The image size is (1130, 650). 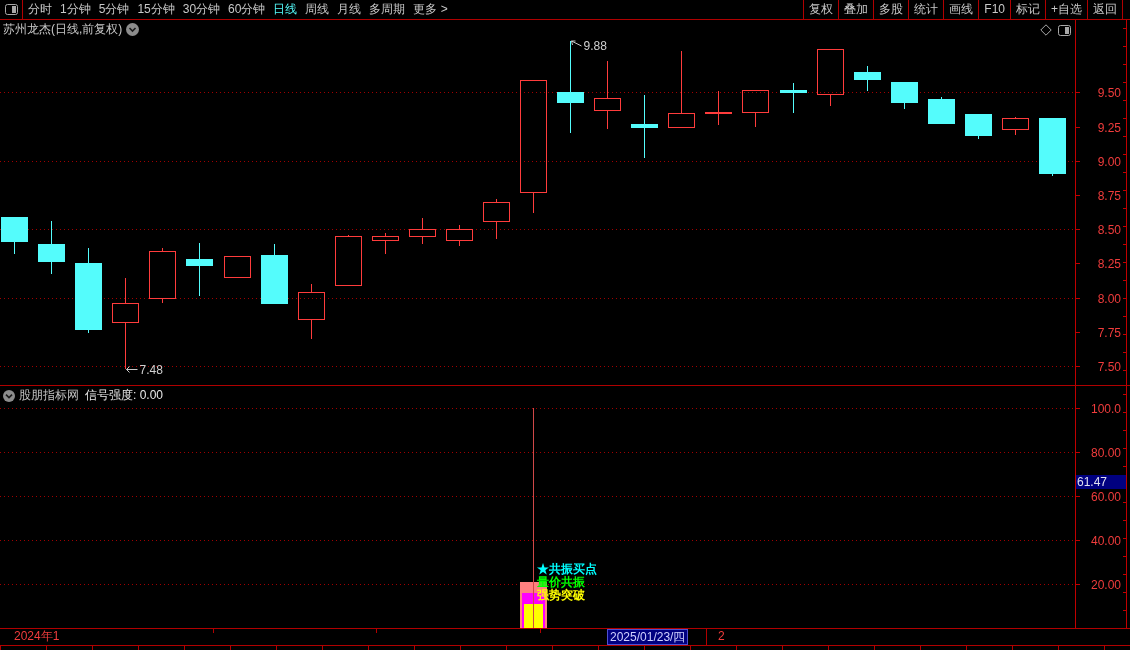 What do you see at coordinates (1105, 540) in the screenshot?
I see `indicator-axis-label: 40.00` at bounding box center [1105, 540].